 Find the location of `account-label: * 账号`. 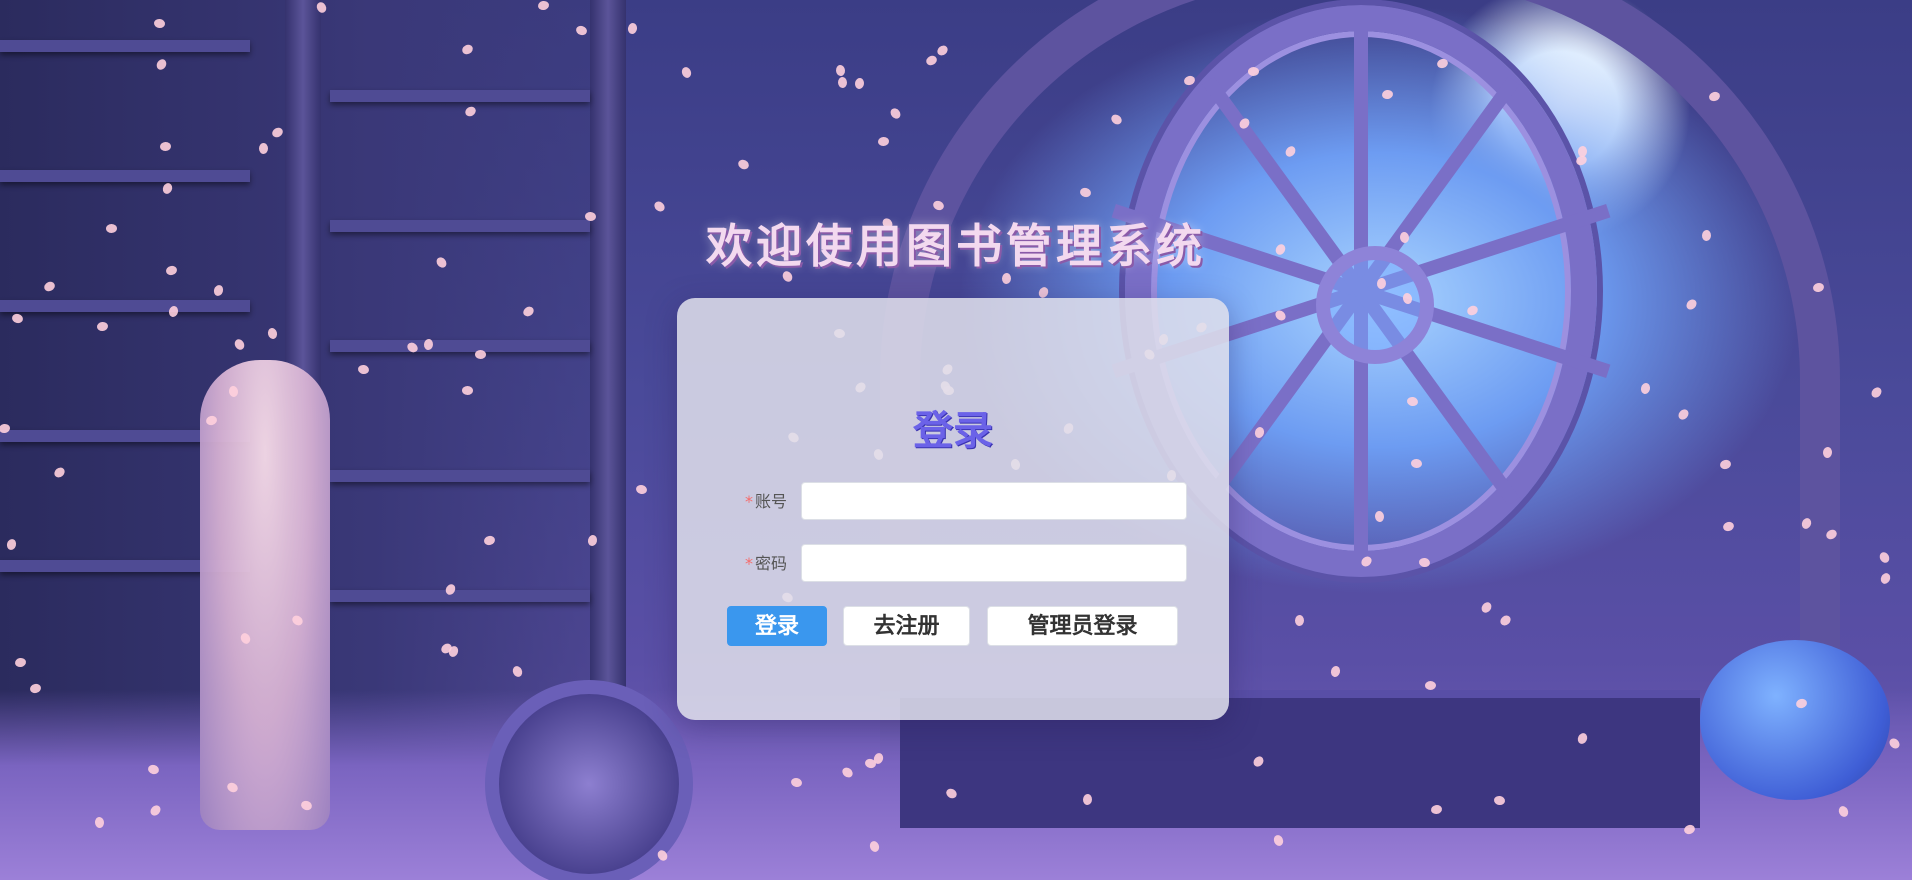

account-label: * 账号 is located at coordinates (757, 502).